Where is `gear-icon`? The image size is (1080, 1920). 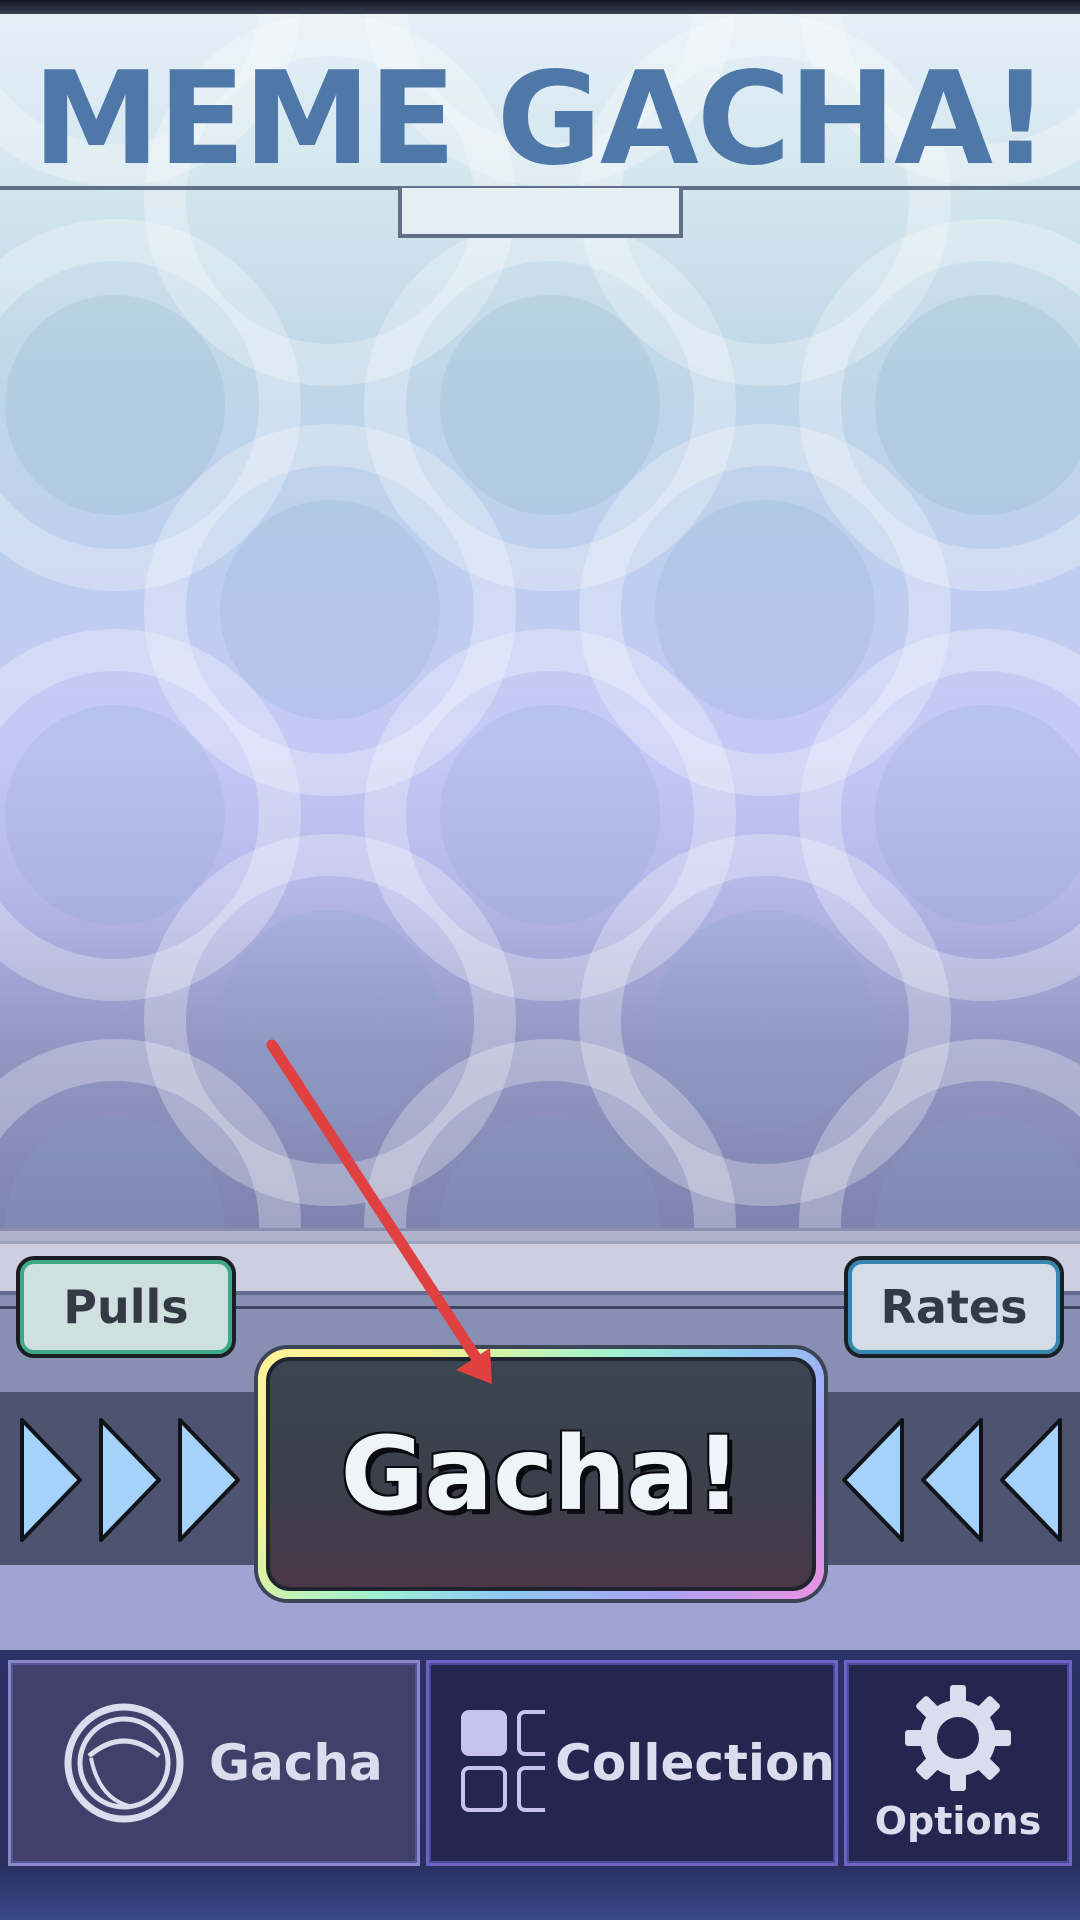
gear-icon is located at coordinates (958, 1738).